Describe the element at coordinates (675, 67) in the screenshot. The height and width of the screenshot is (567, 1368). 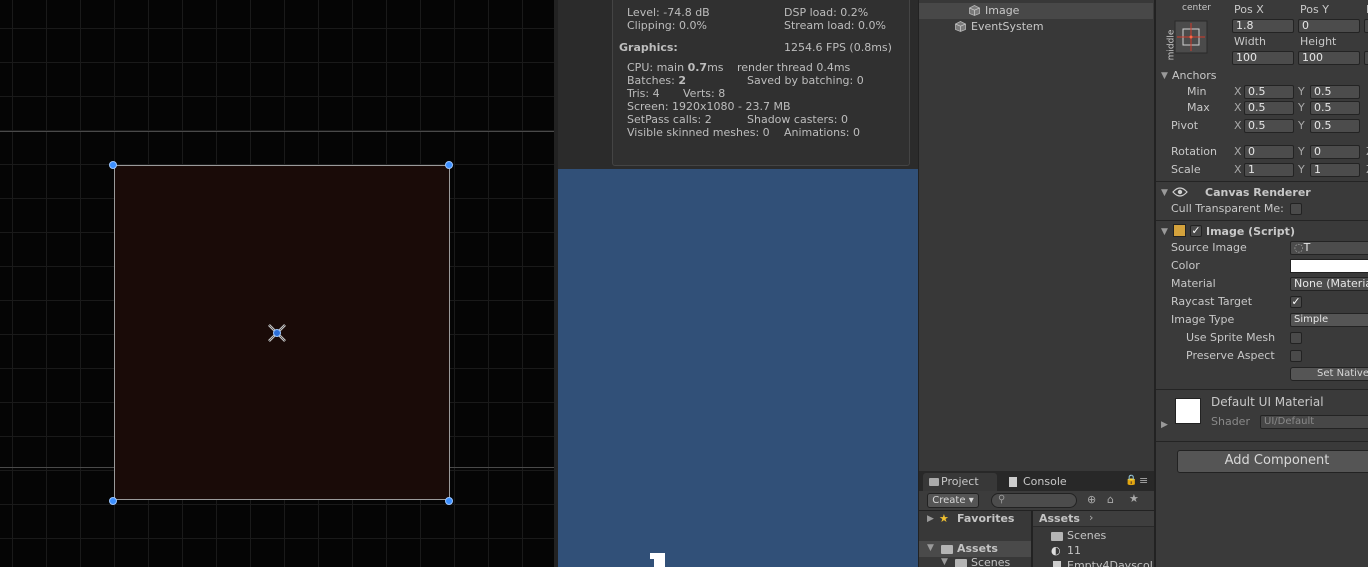
I see `stat-cpu-main: CPU: main 0.7ms` at that location.